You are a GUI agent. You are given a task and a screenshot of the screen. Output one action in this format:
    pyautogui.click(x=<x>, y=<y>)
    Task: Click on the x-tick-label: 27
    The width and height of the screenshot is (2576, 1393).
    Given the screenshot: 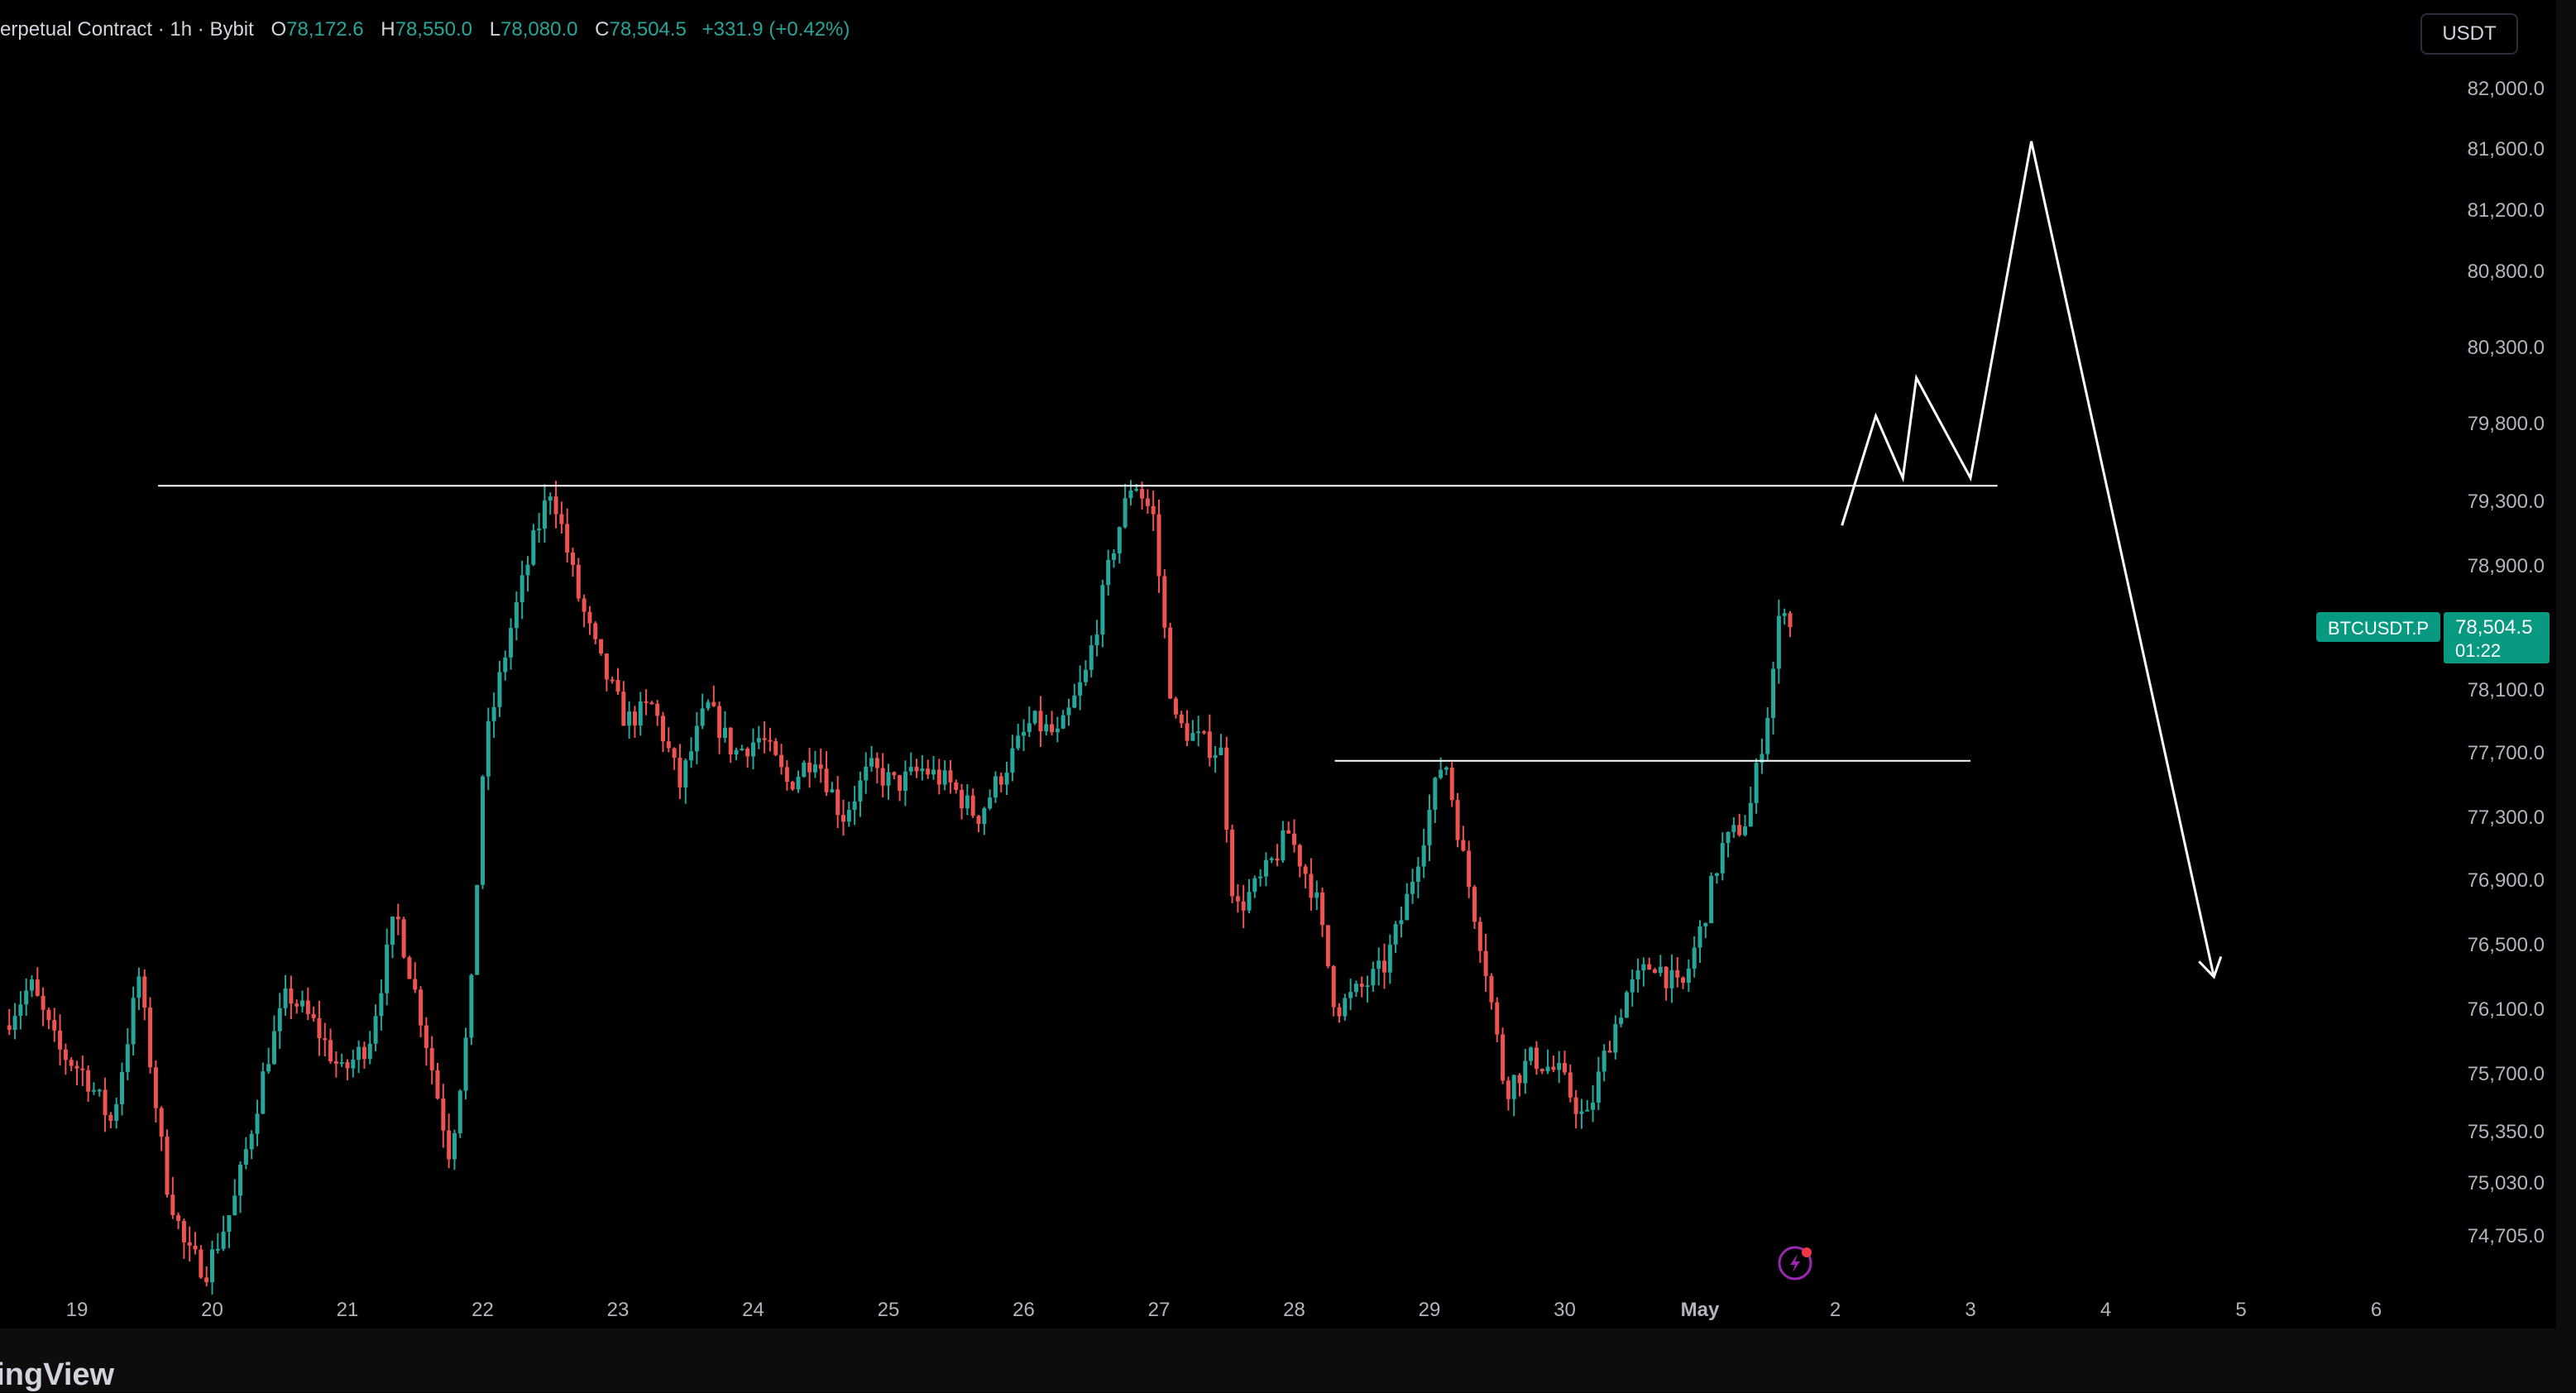 What is the action you would take?
    pyautogui.click(x=1159, y=1310)
    